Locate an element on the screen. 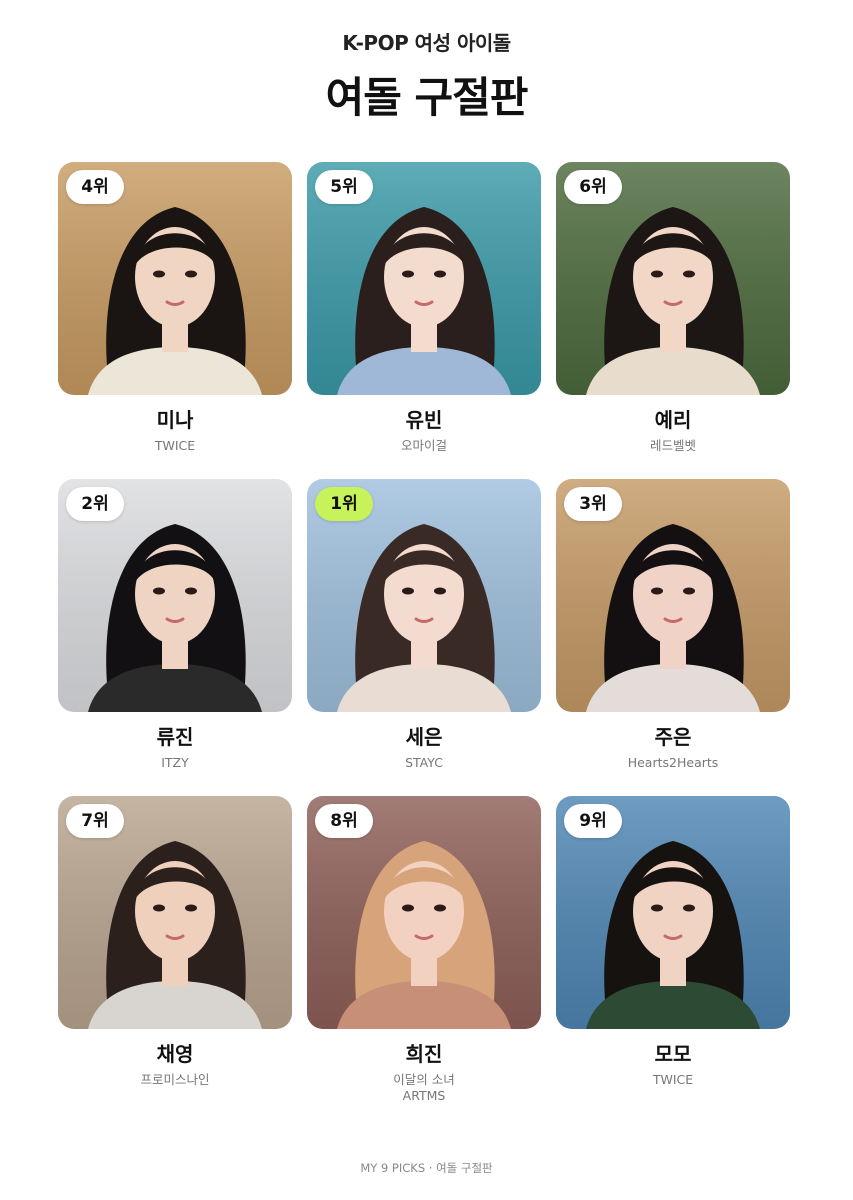  rank-badge: 1위 is located at coordinates (344, 504).